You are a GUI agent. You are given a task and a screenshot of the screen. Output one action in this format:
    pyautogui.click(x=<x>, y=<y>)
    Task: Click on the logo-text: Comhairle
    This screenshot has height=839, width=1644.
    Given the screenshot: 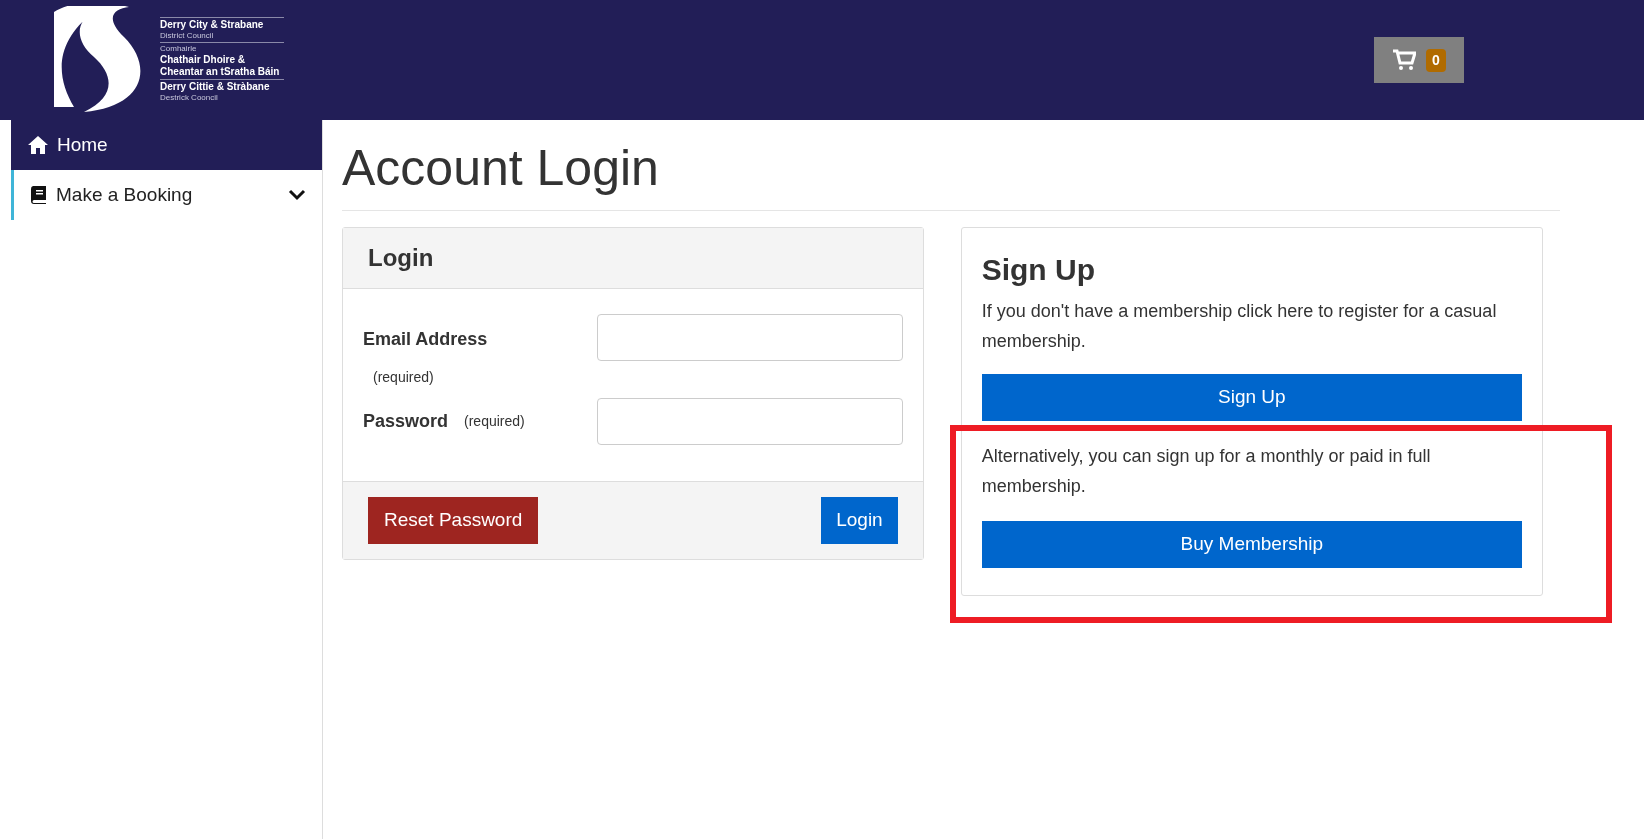 What is the action you would take?
    pyautogui.click(x=222, y=48)
    